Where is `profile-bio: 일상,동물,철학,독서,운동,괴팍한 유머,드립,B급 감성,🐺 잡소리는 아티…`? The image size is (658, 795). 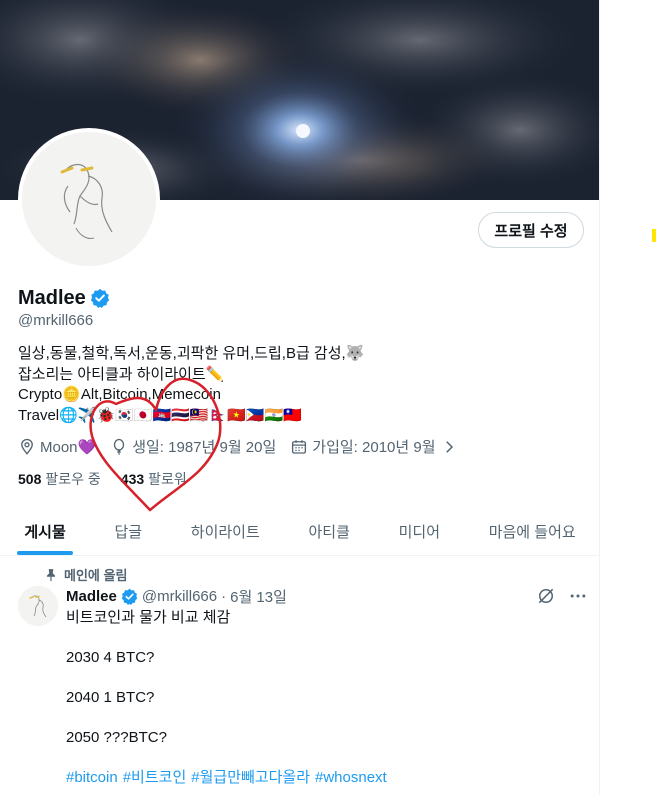
profile-bio: 일상,동물,철학,독서,운동,괴팍한 유머,드립,B급 감성,🐺 잡소리는 아티… is located at coordinates (298, 385).